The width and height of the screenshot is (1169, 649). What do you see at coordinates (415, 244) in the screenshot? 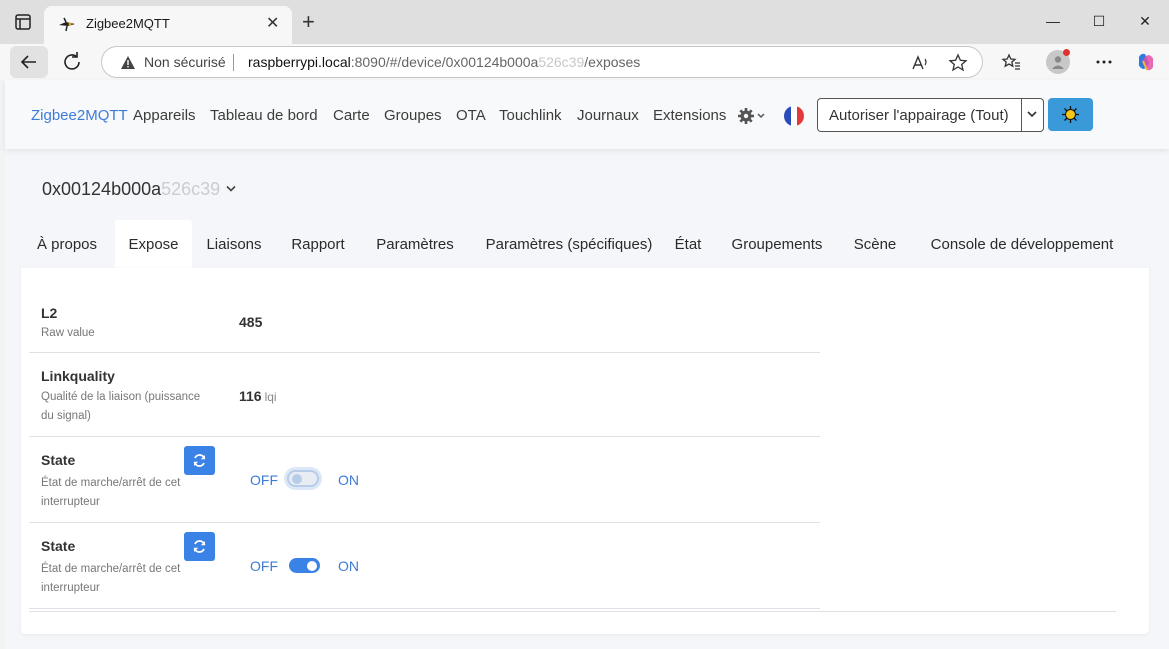
I see `tab-settings: Paramètres` at bounding box center [415, 244].